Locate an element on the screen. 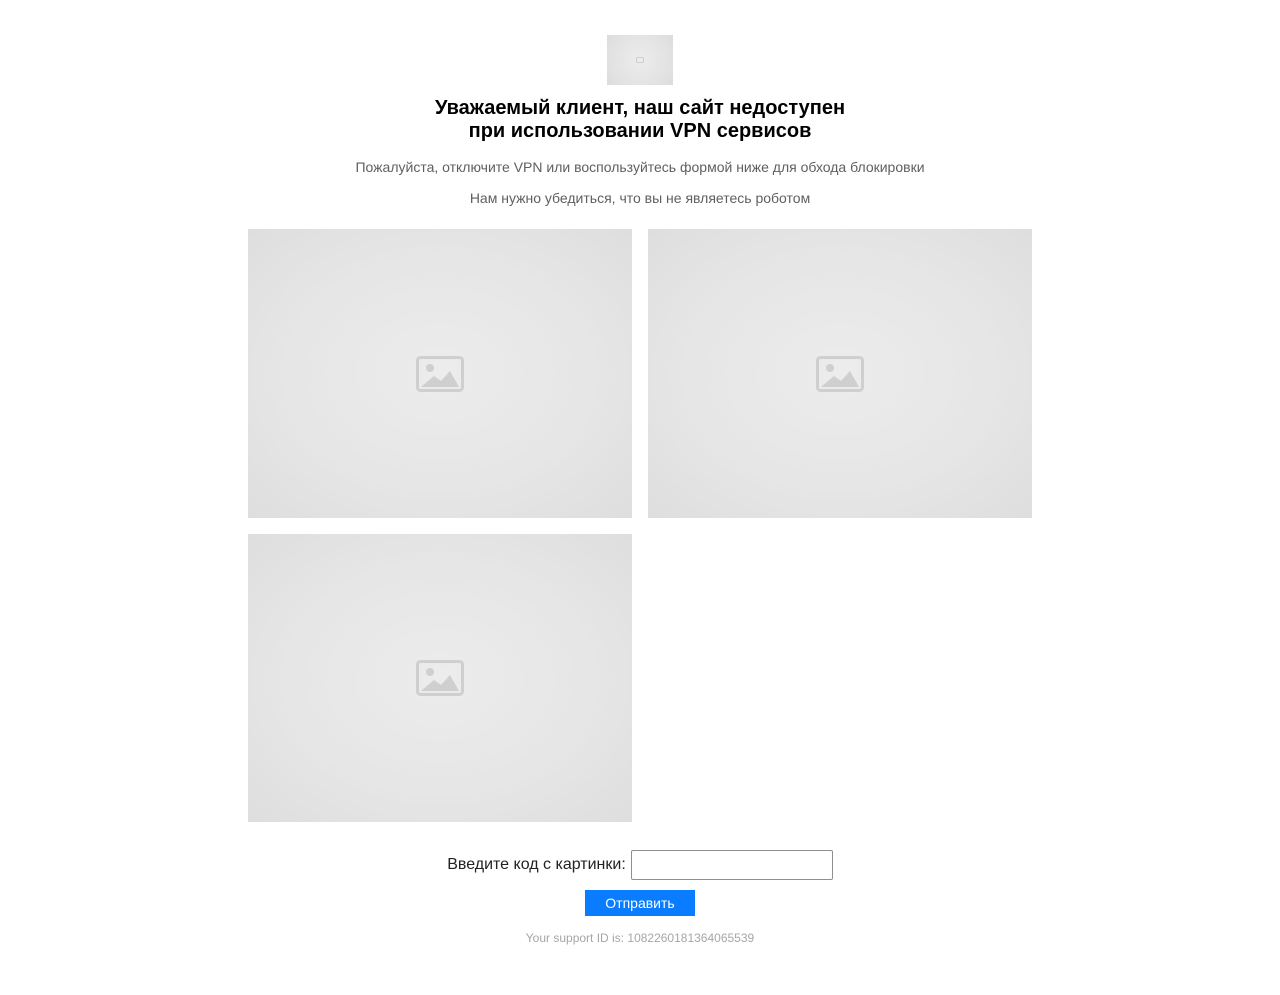 The height and width of the screenshot is (995, 1280). captcha-code-label: Введите код с картинки: is located at coordinates (536, 864).